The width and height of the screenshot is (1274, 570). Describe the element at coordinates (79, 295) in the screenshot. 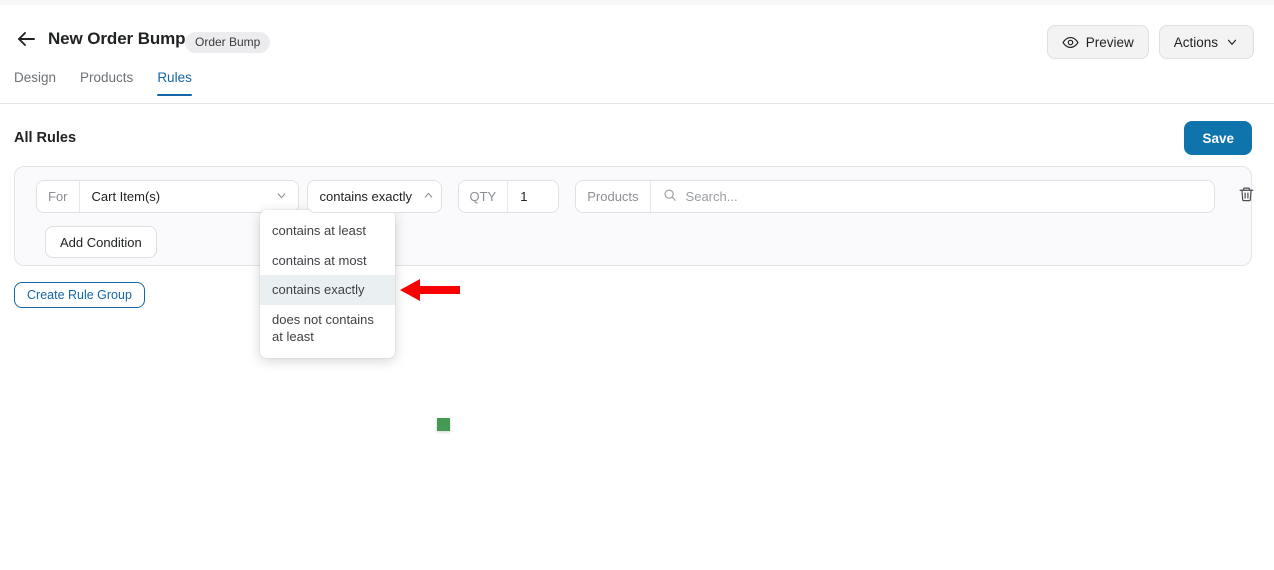

I see `create-rule-group-button: Create Rule Group` at that location.